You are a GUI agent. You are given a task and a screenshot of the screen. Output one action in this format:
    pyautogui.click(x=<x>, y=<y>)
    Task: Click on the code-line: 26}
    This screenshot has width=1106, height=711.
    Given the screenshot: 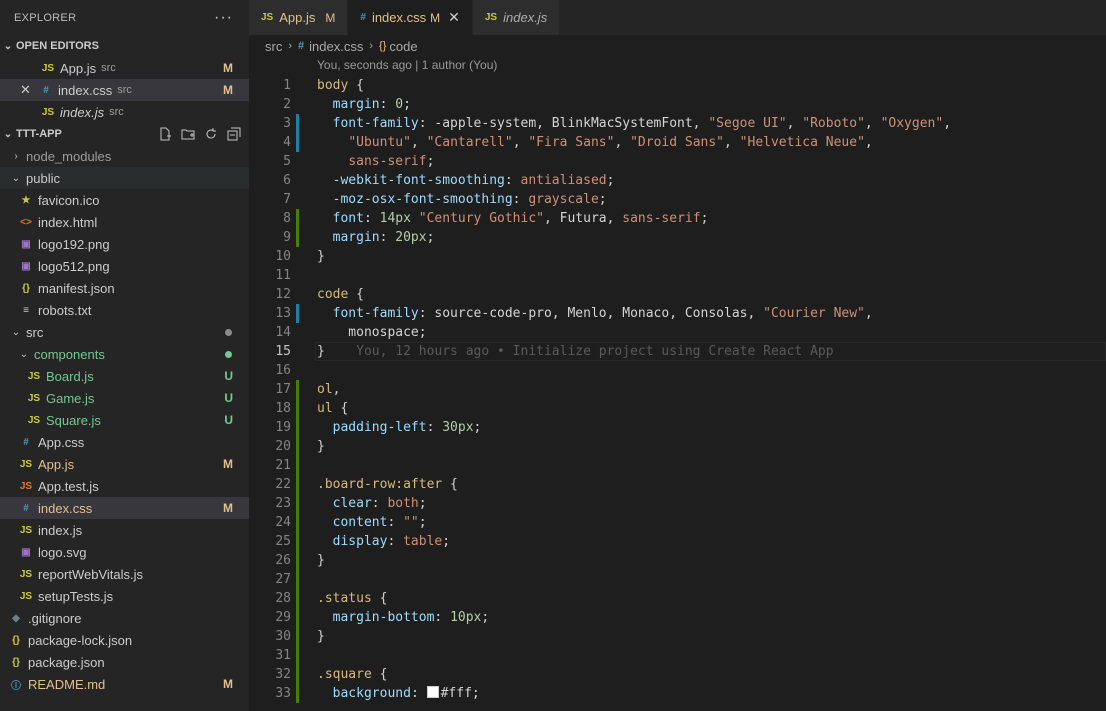 What is the action you would take?
    pyautogui.click(x=677, y=560)
    